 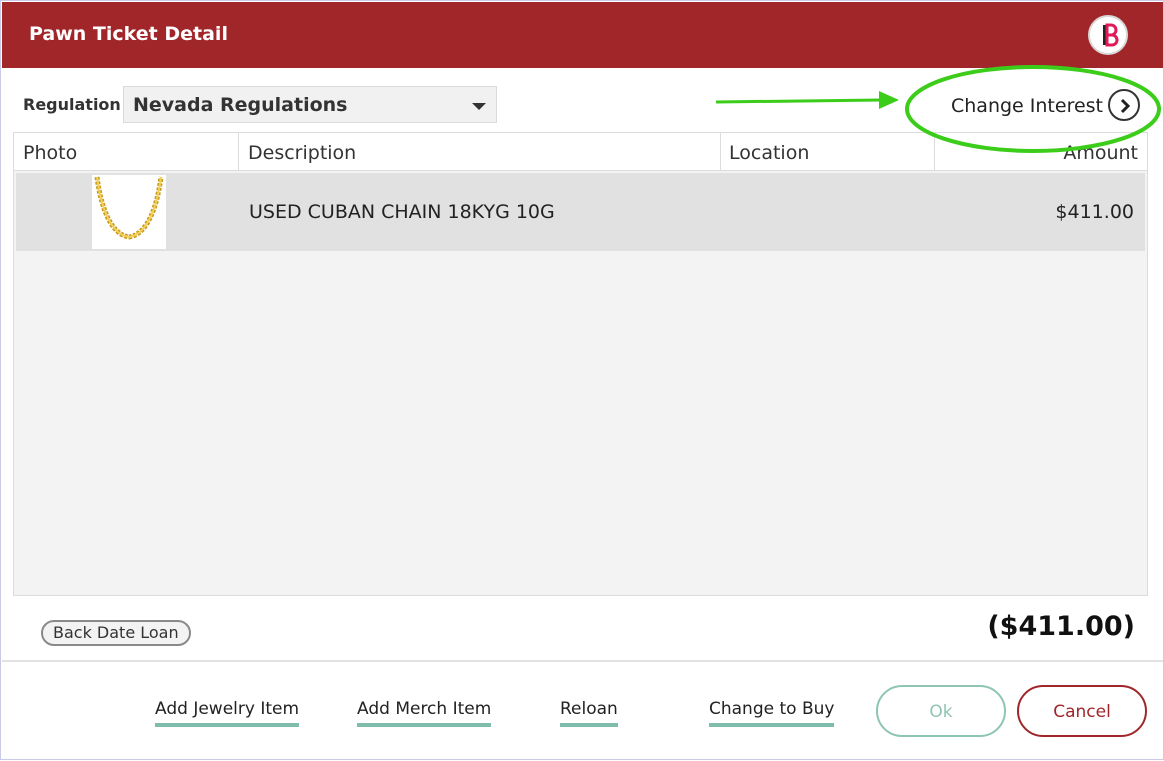 I want to click on annotation-arrow, so click(x=798, y=101).